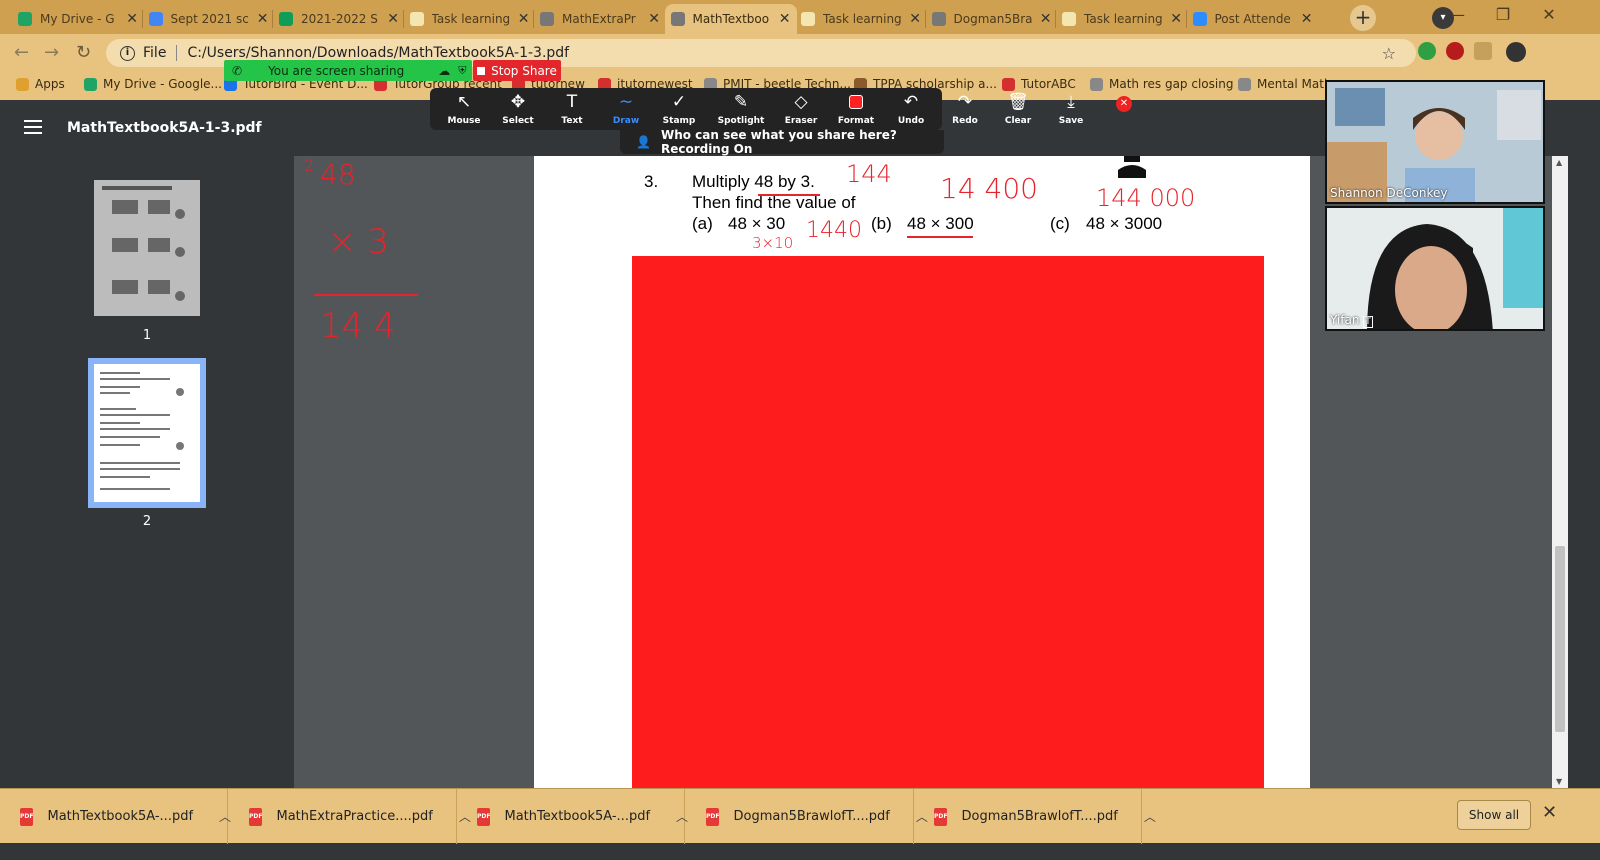  What do you see at coordinates (572, 109) in the screenshot?
I see `tool-text-button: T Text` at bounding box center [572, 109].